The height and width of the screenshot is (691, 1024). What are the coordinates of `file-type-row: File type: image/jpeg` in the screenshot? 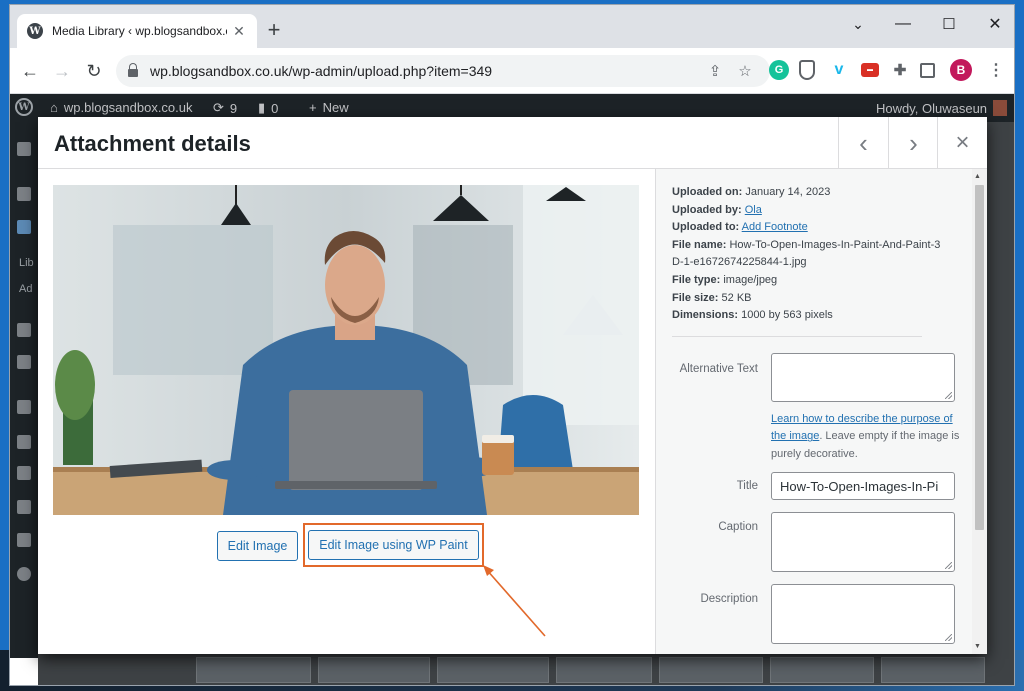 It's located at (725, 279).